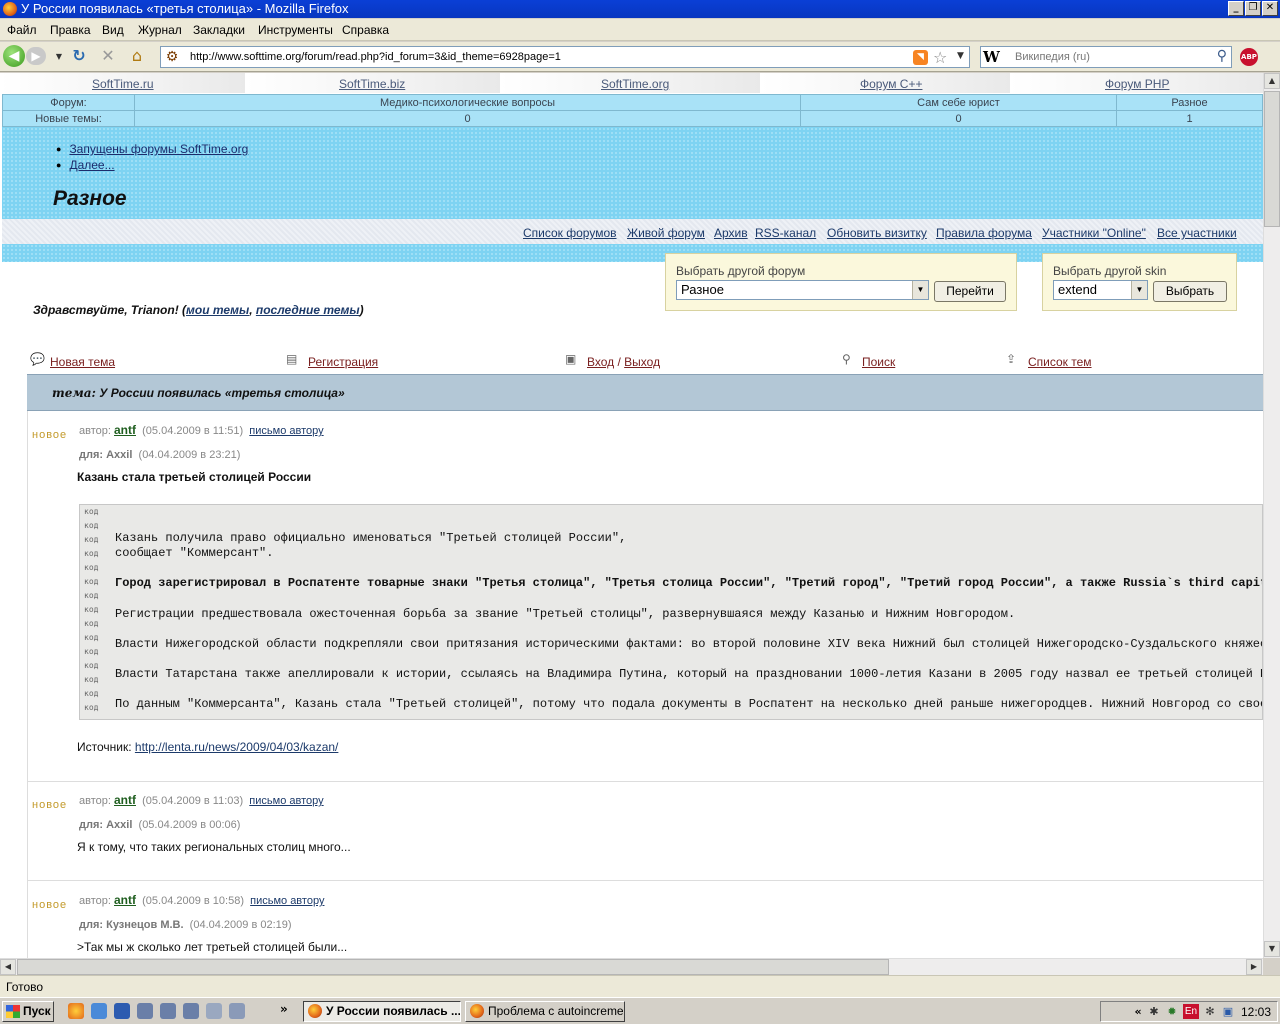 The height and width of the screenshot is (1024, 1280). Describe the element at coordinates (1228, 1012) in the screenshot. I see `monitor-icon: ▣` at that location.